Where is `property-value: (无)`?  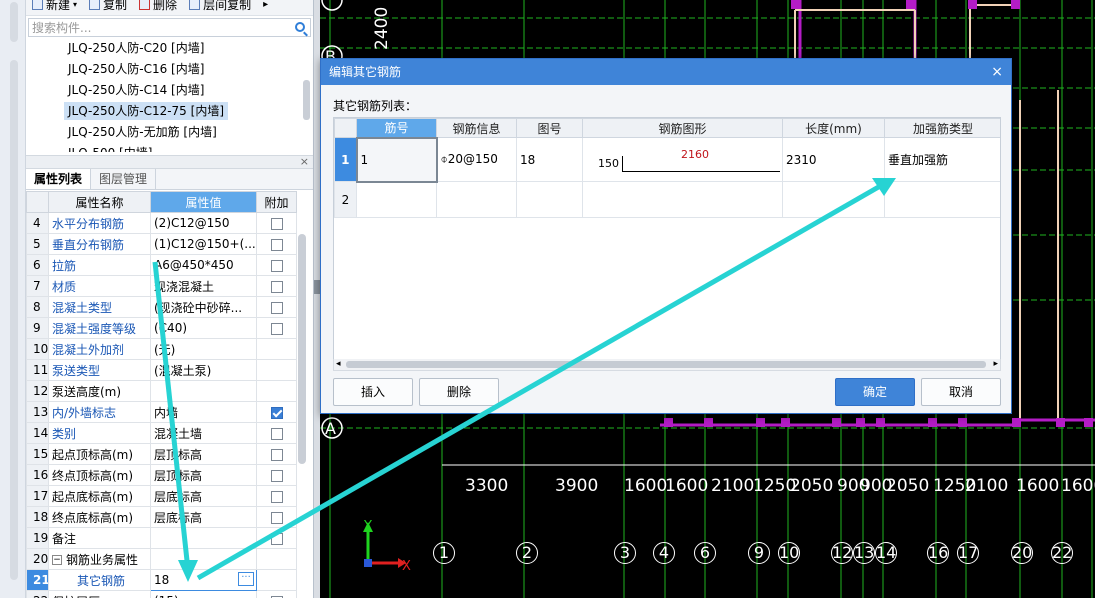 property-value: (无) is located at coordinates (203, 349).